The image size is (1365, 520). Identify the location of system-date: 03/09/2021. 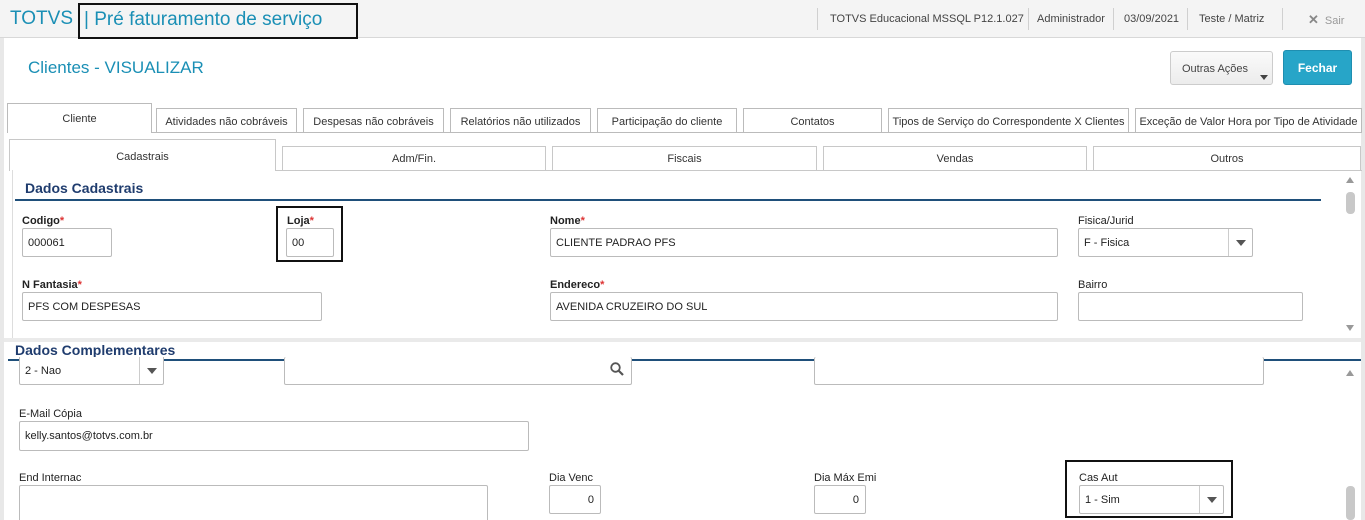
(1152, 19).